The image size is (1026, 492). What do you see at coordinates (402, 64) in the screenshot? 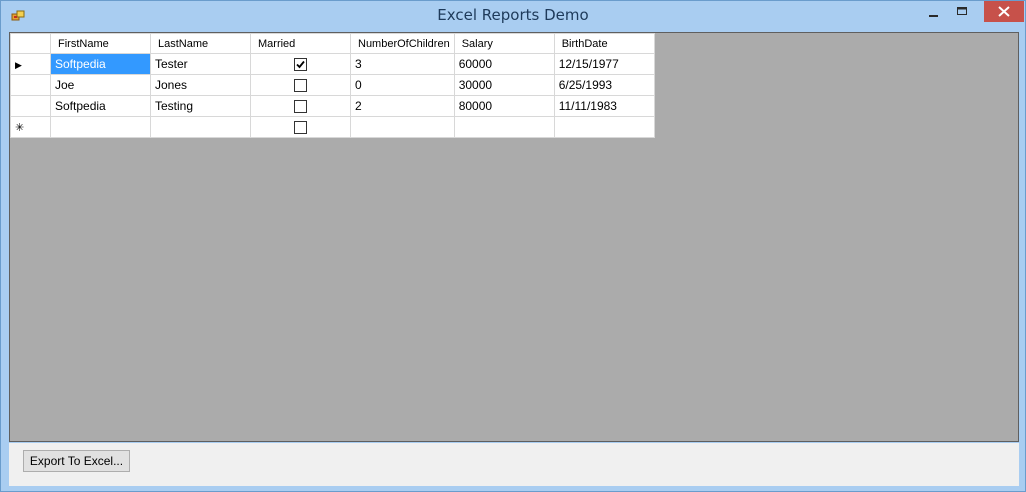
I see `cell-numberofchildren: 3` at bounding box center [402, 64].